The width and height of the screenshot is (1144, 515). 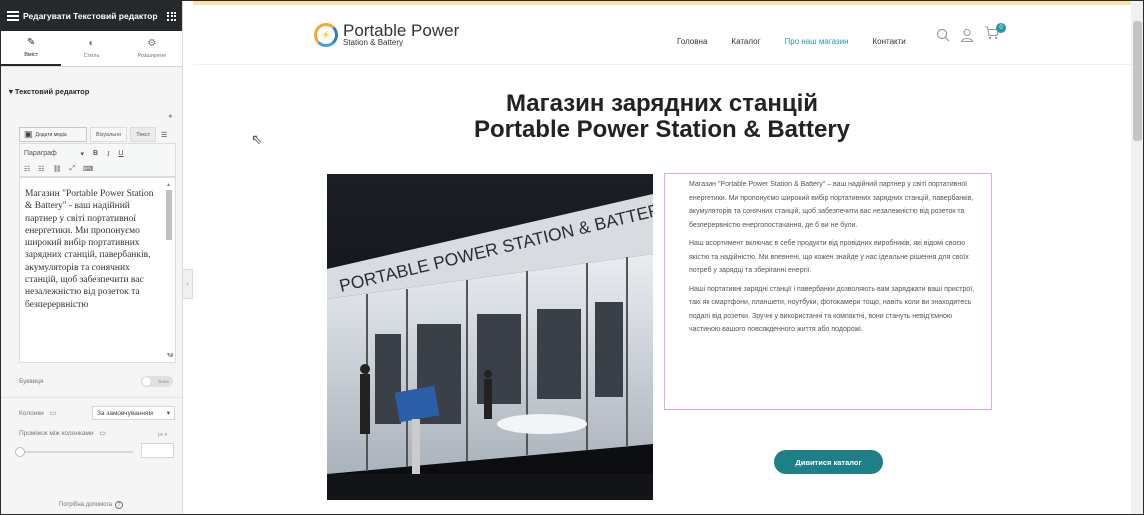 I want to click on tab-text: Текст, so click(x=143, y=134).